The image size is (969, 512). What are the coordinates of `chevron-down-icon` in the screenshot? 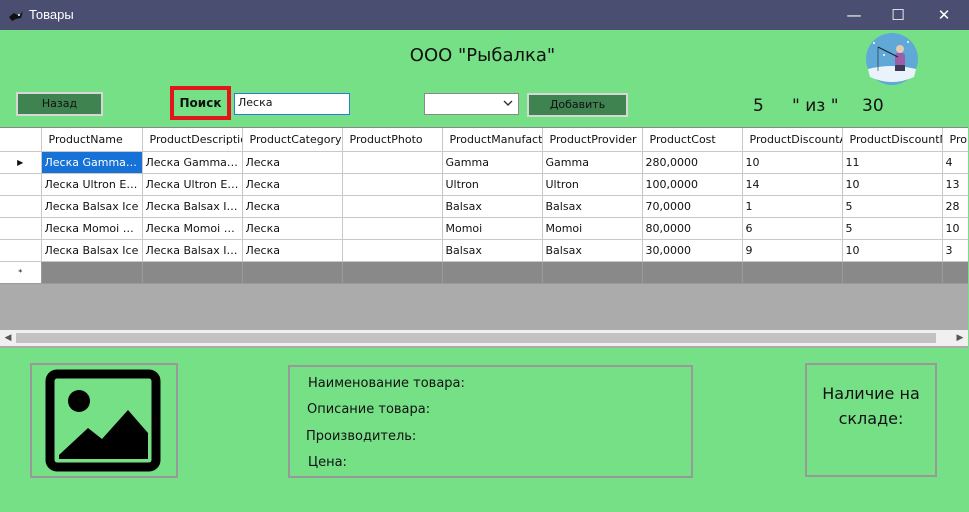 It's located at (508, 103).